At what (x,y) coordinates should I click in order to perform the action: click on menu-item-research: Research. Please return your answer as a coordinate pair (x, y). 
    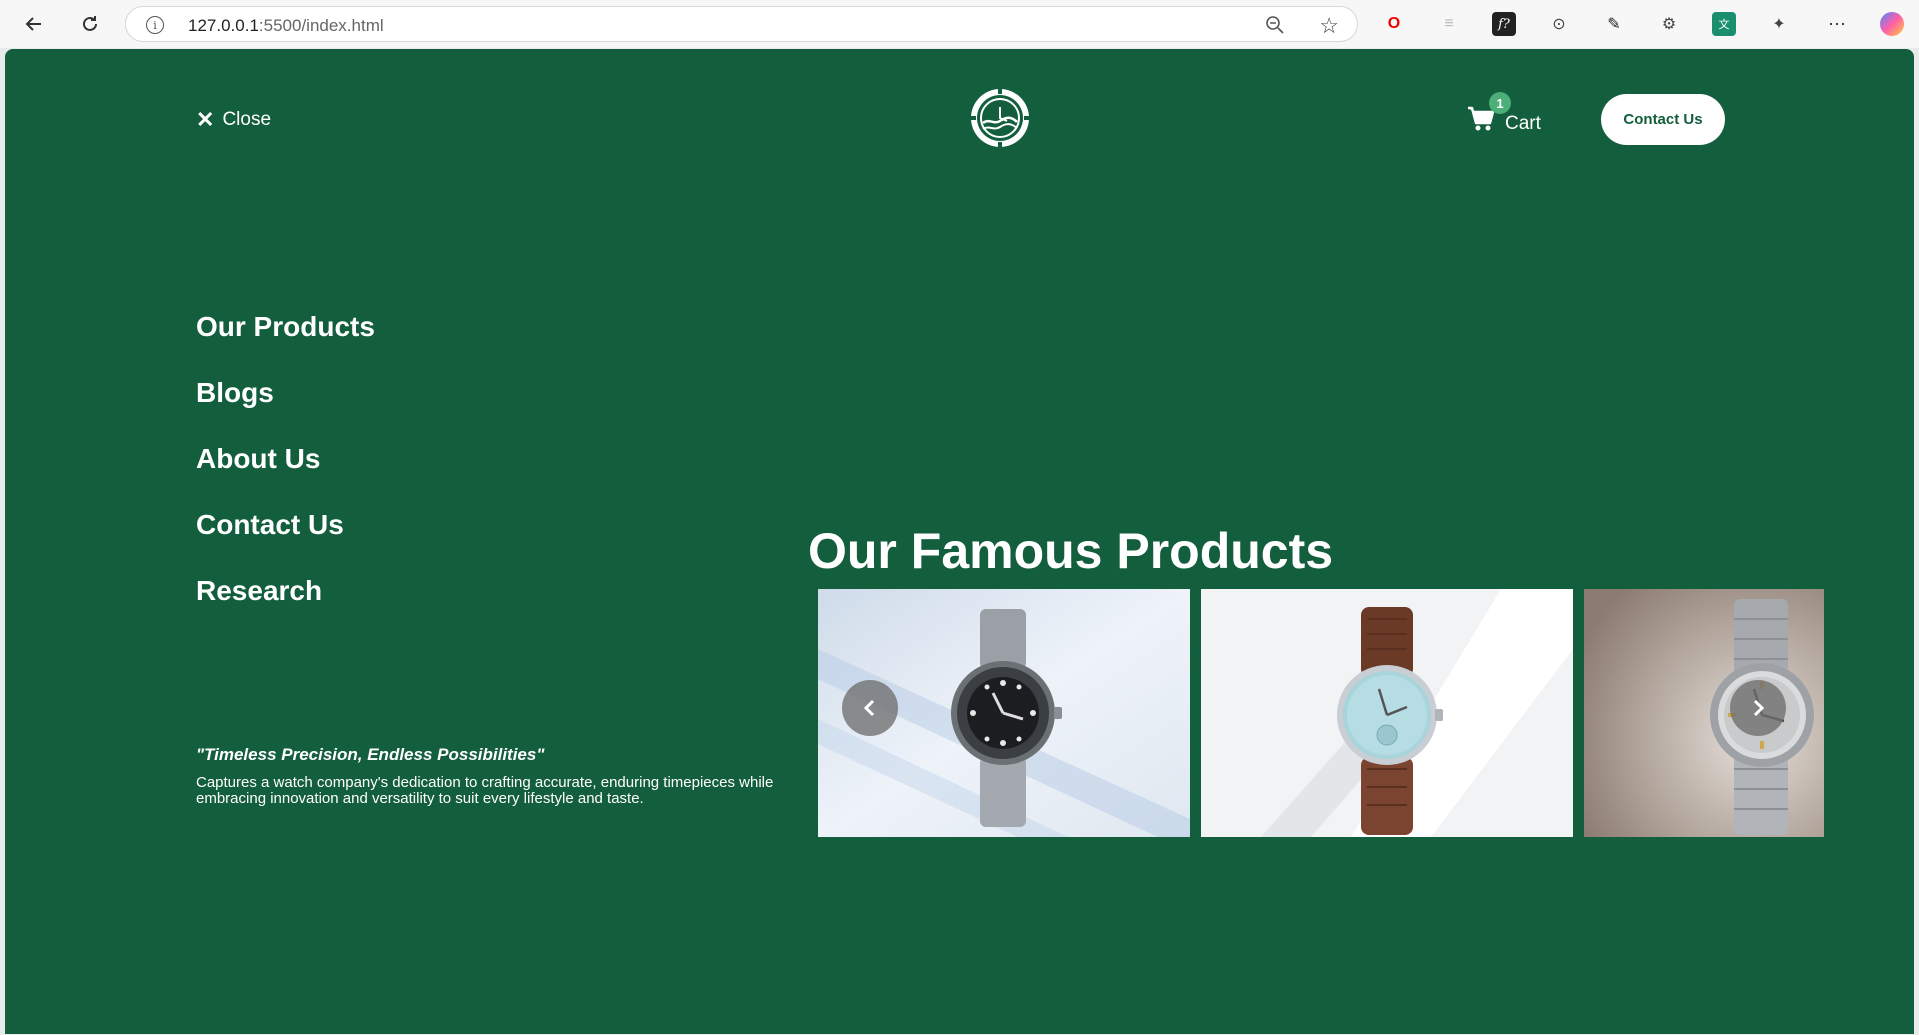
    Looking at the image, I should click on (285, 608).